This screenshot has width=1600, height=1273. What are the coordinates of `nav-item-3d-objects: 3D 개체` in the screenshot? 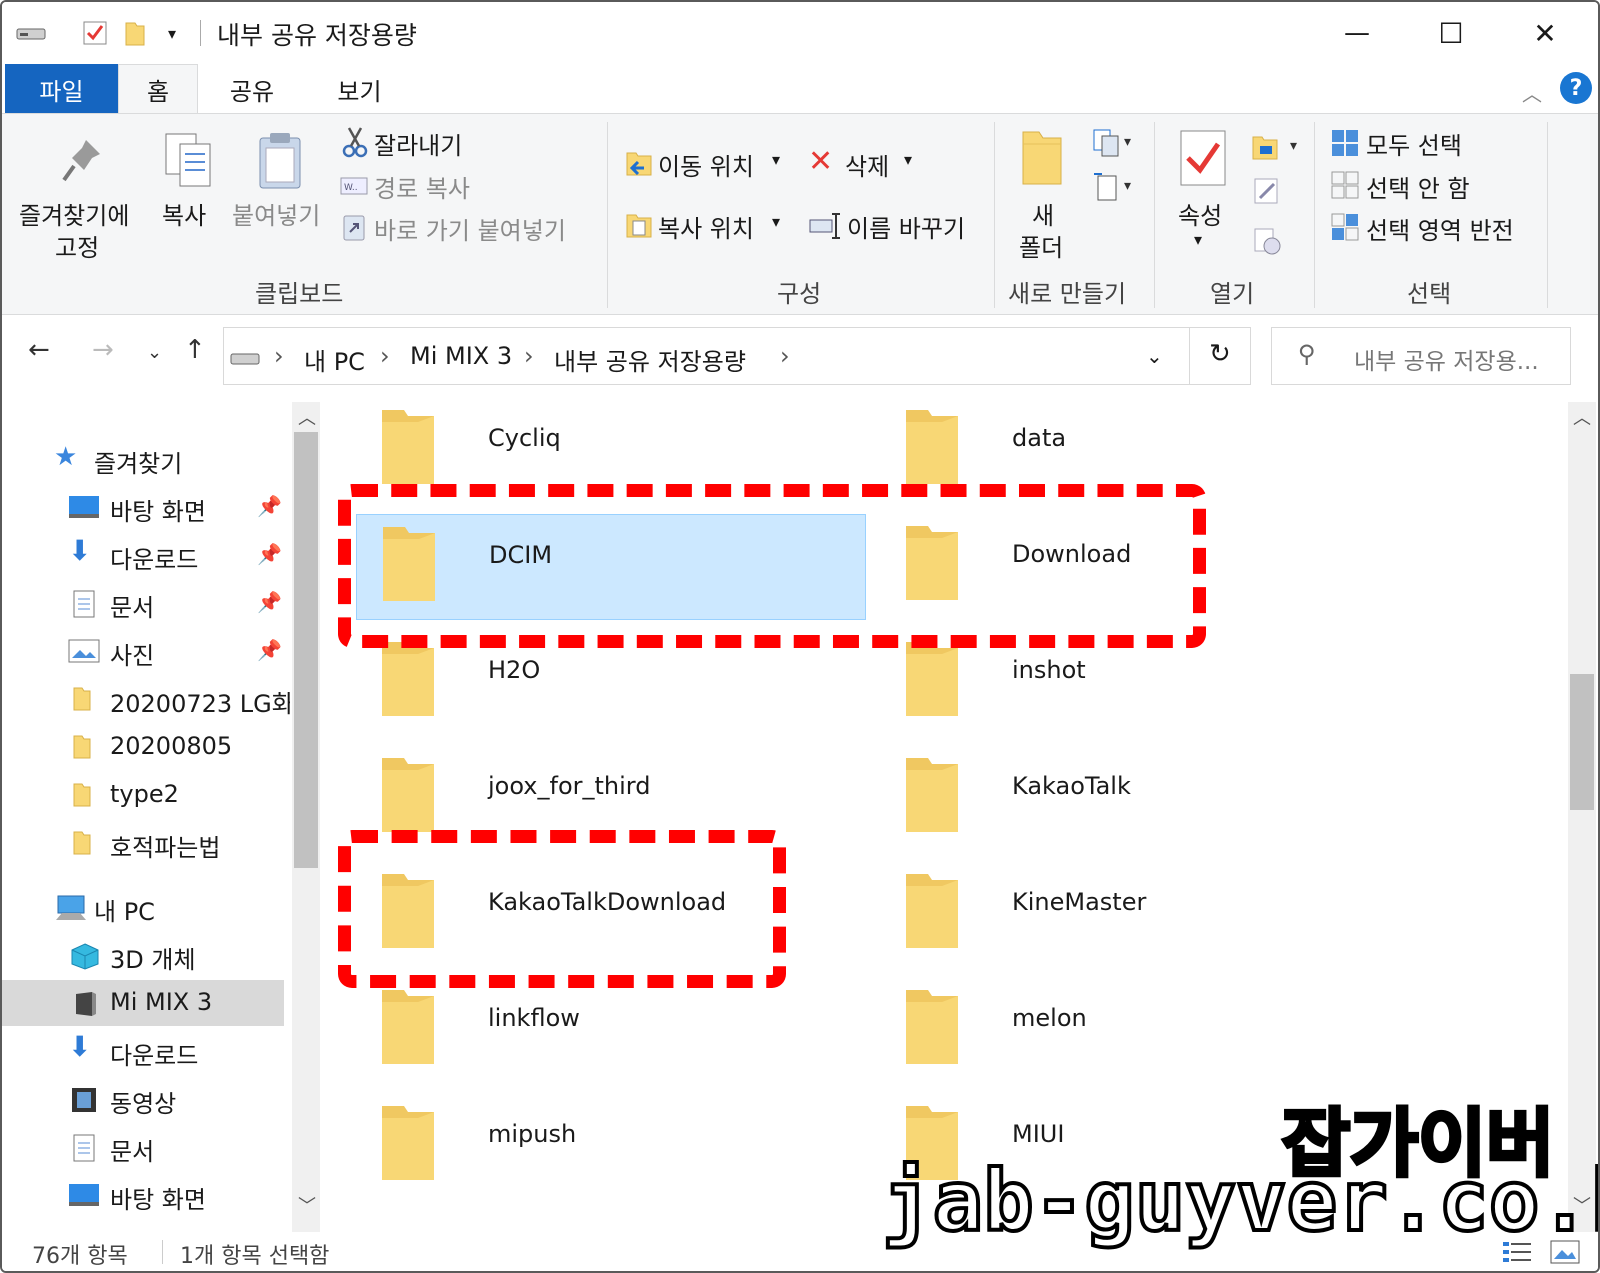 It's located at (146, 955).